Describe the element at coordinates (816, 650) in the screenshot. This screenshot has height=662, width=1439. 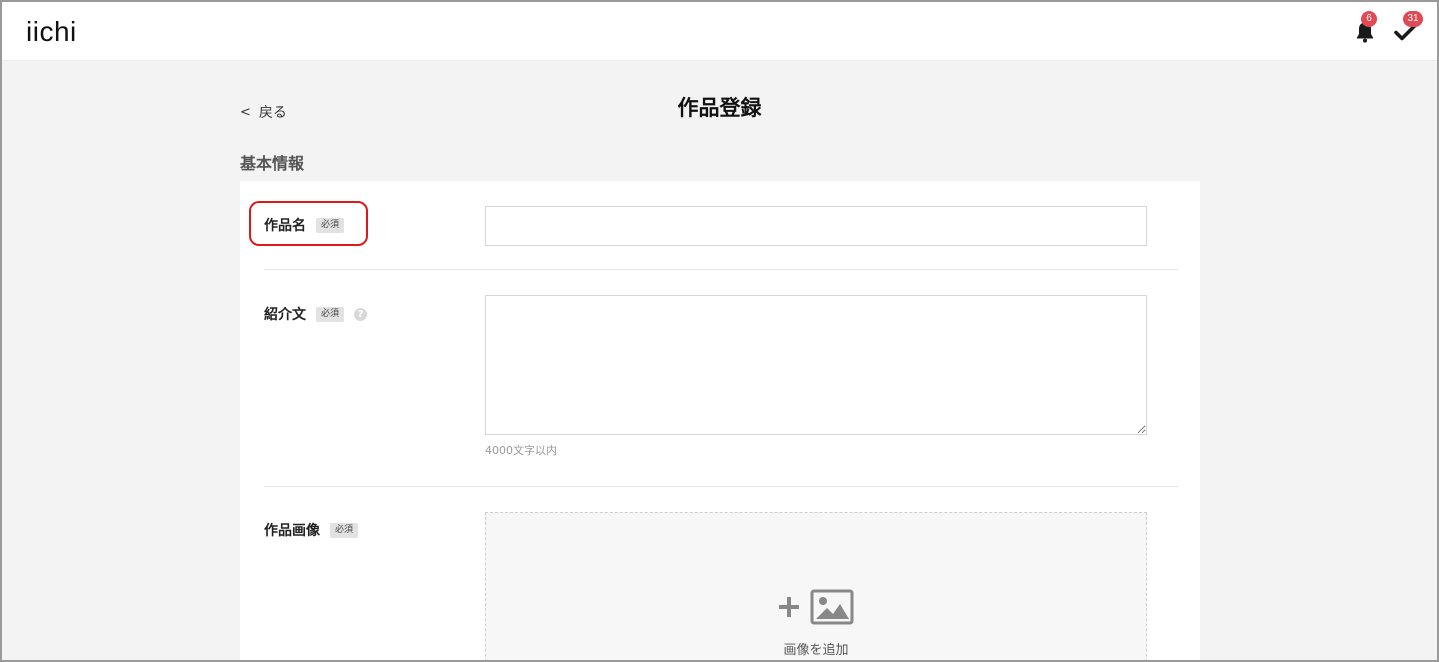
I see `add-image-label: 画像を追加` at that location.